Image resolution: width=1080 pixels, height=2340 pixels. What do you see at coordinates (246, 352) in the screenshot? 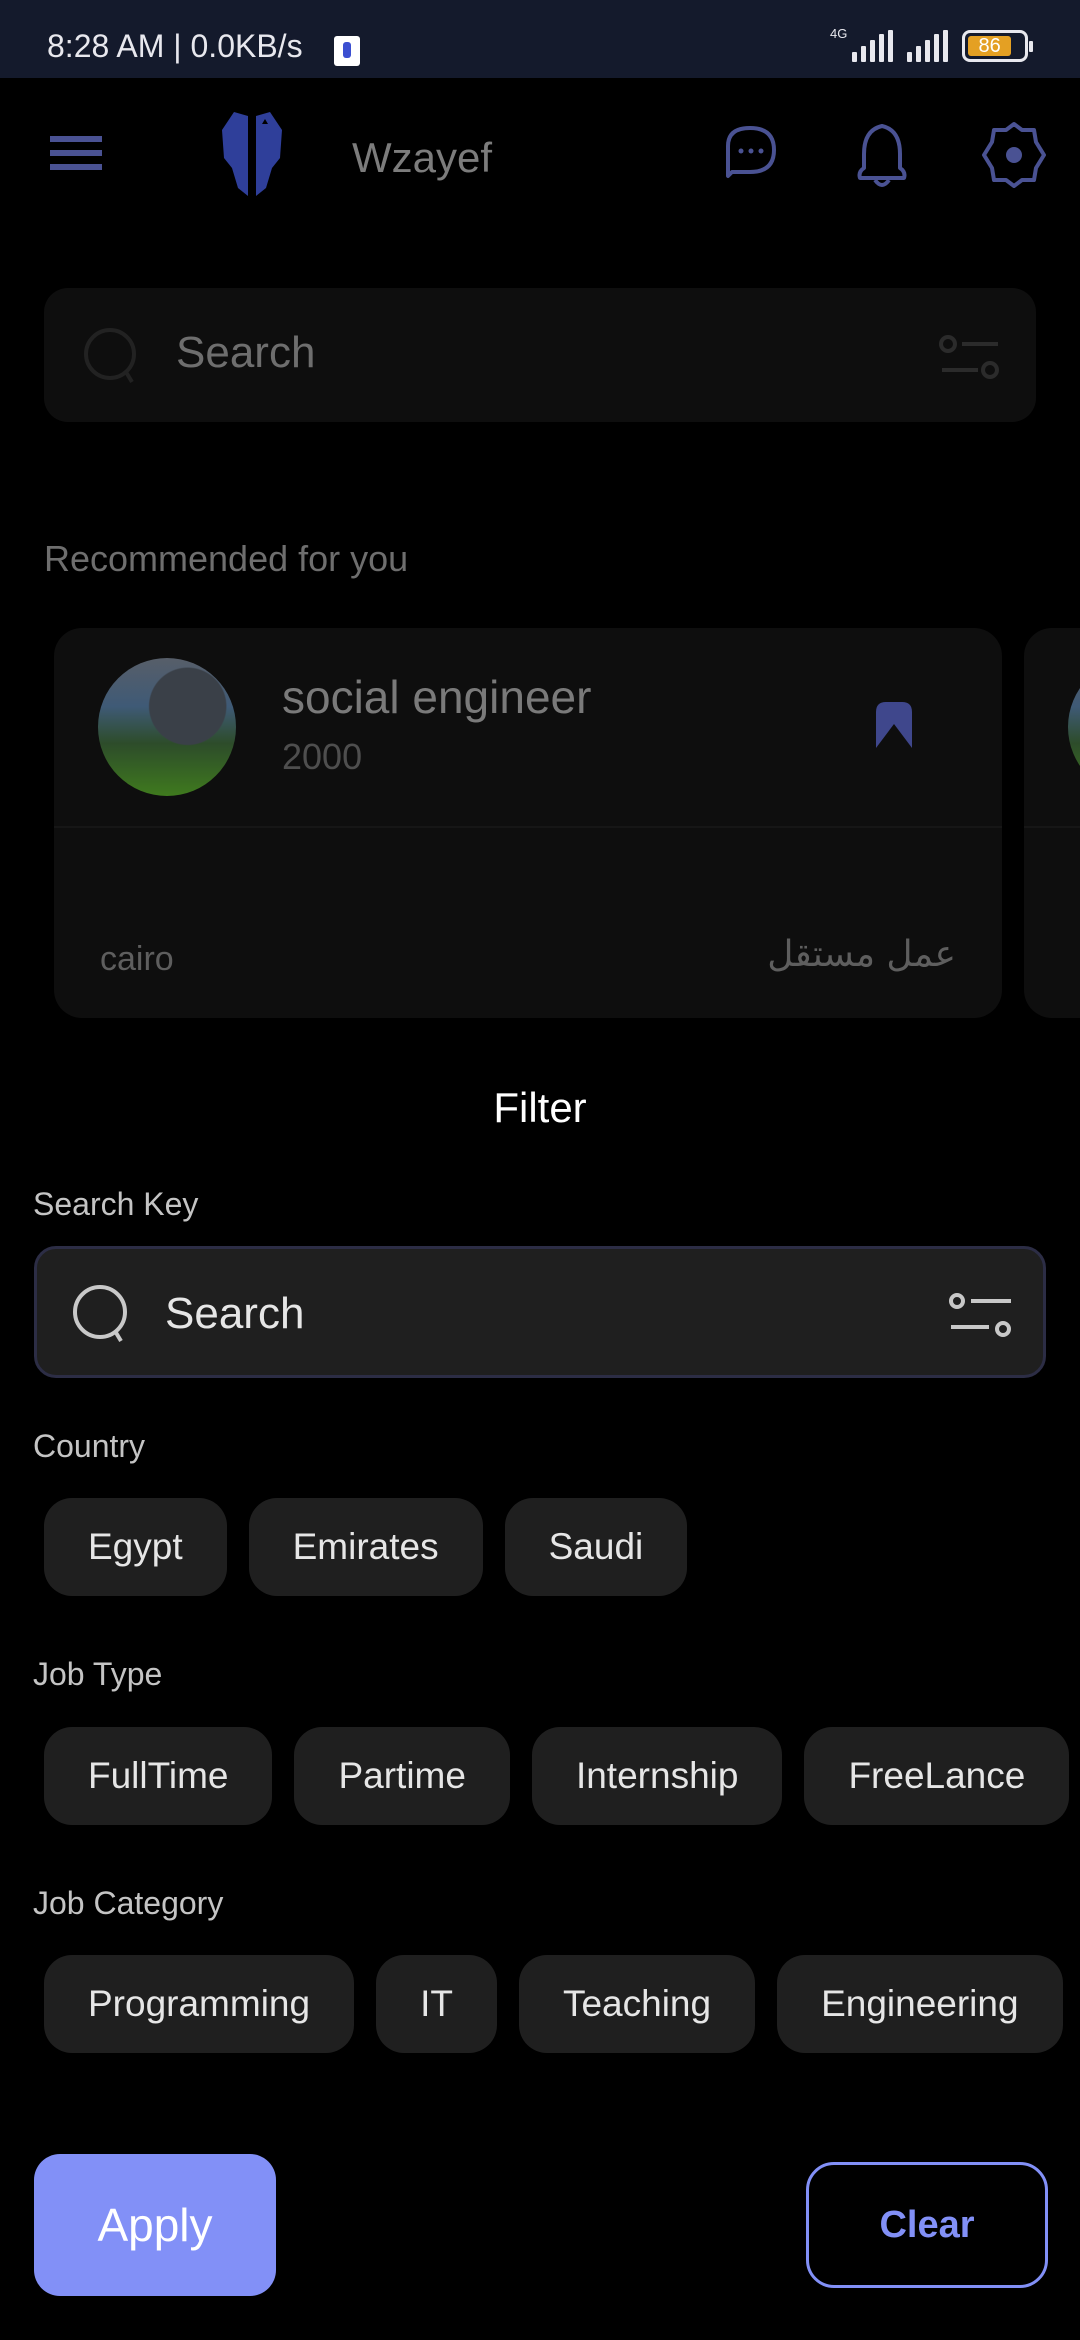
I see `home-search-placeholder: Search` at bounding box center [246, 352].